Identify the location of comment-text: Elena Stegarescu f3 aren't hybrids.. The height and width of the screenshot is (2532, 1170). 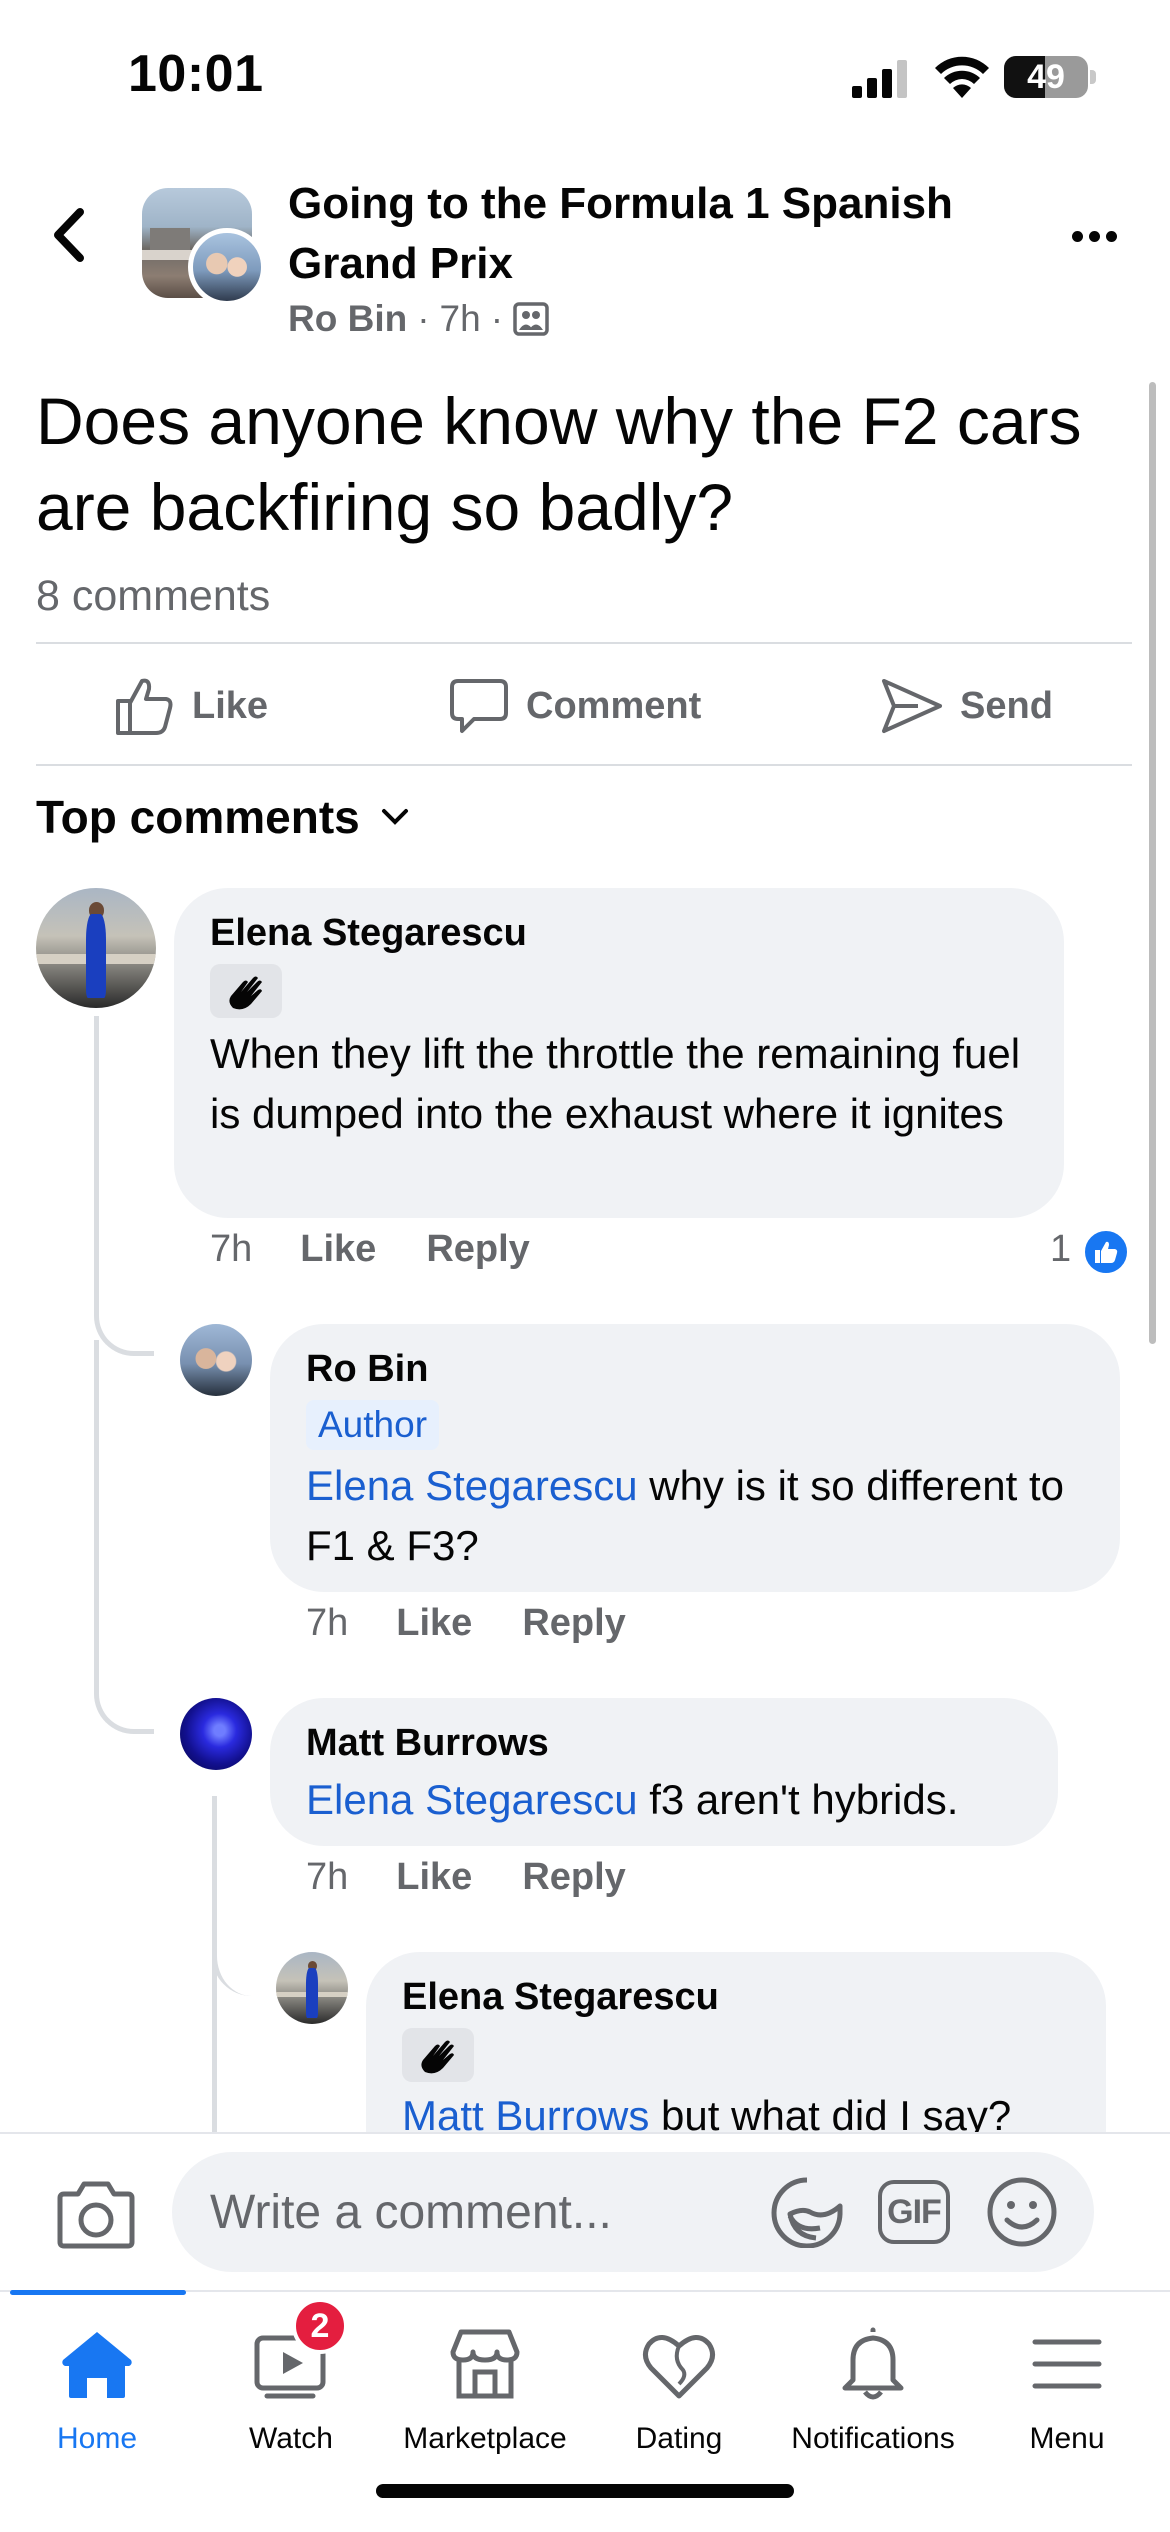
(676, 1800).